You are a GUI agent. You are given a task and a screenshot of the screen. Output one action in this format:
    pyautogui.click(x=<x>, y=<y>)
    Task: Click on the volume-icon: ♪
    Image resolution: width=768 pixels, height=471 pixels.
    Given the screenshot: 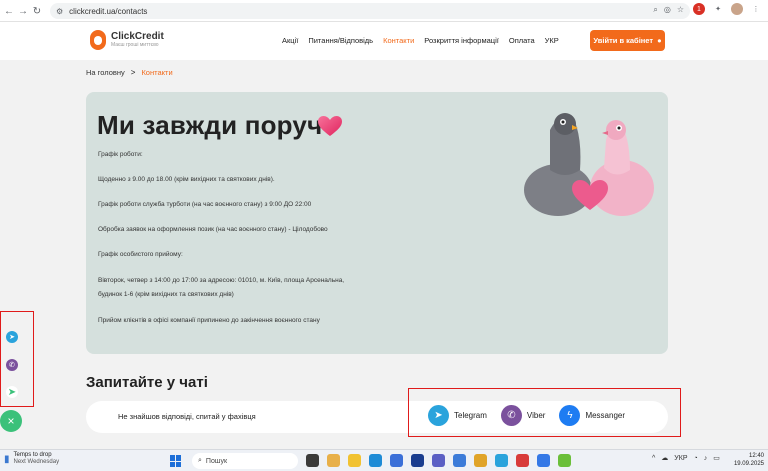 What is the action you would take?
    pyautogui.click(x=706, y=458)
    